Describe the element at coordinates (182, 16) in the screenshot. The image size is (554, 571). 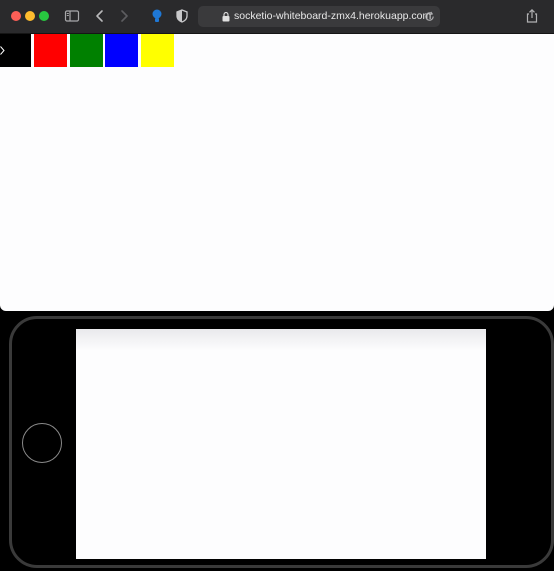
I see `shield-icon` at that location.